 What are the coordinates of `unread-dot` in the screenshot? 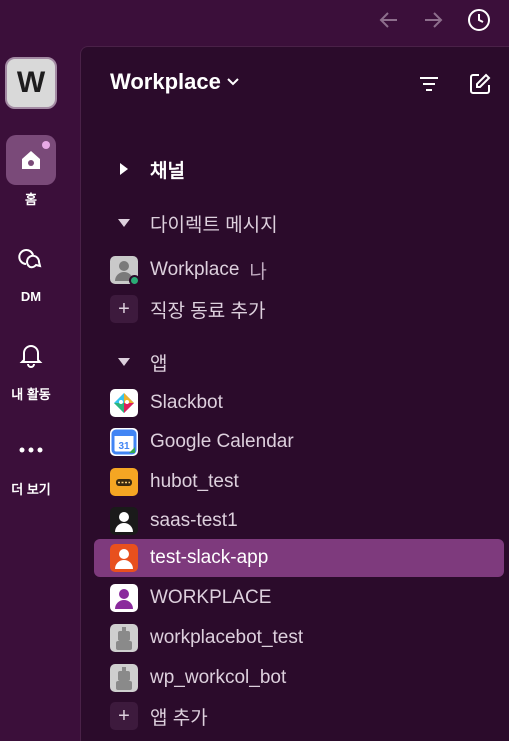 It's located at (46, 145).